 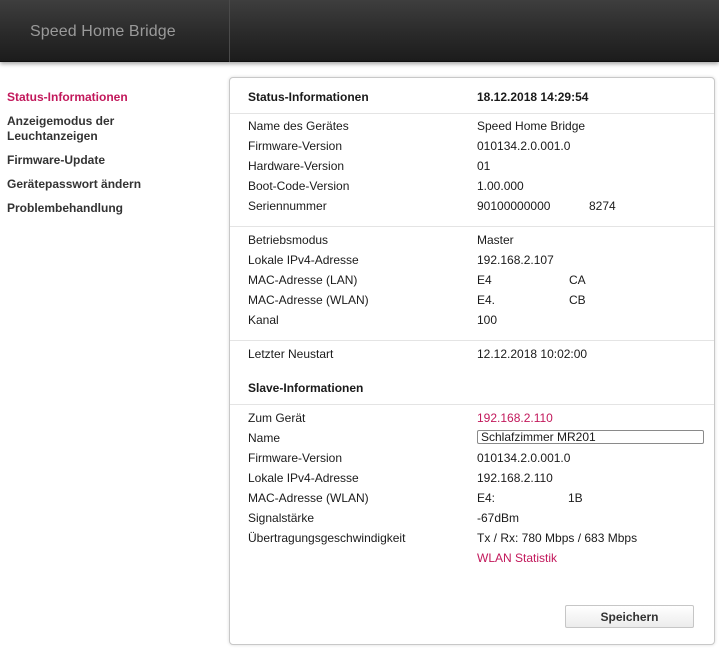 What do you see at coordinates (418, 97) in the screenshot?
I see `status-section-title: Status-Informationen 18.12.2018 14:29:54` at bounding box center [418, 97].